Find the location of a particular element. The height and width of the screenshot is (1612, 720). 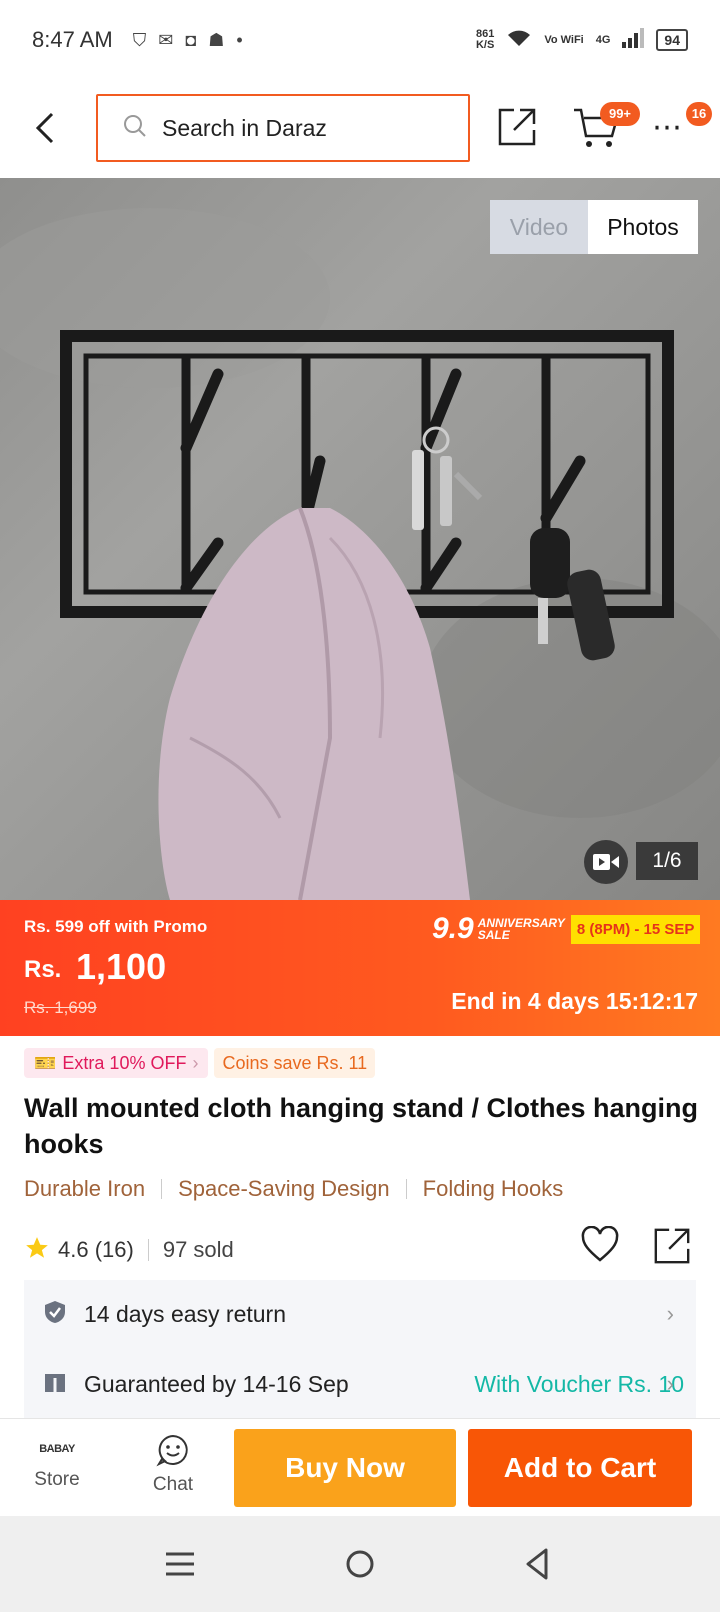

coupon-icon: 🎫 is located at coordinates (45, 1062).